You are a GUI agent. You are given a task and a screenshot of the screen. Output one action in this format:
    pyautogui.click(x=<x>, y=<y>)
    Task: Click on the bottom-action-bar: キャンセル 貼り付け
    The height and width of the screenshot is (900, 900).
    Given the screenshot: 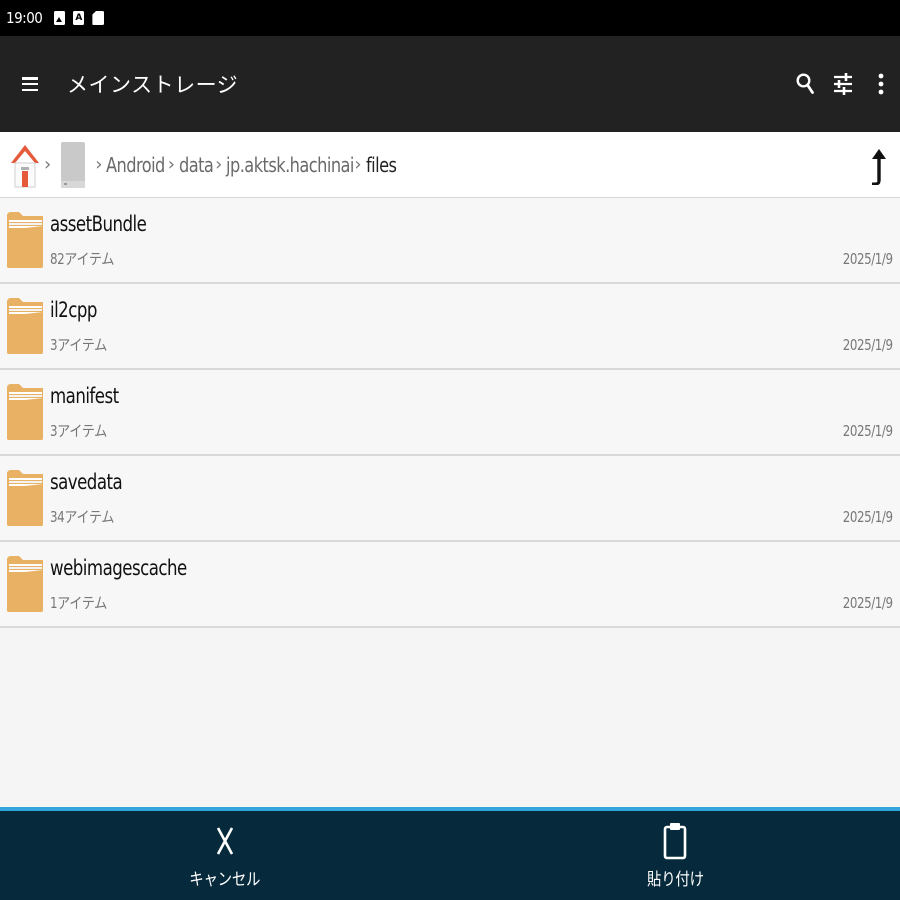 What is the action you would take?
    pyautogui.click(x=450, y=853)
    